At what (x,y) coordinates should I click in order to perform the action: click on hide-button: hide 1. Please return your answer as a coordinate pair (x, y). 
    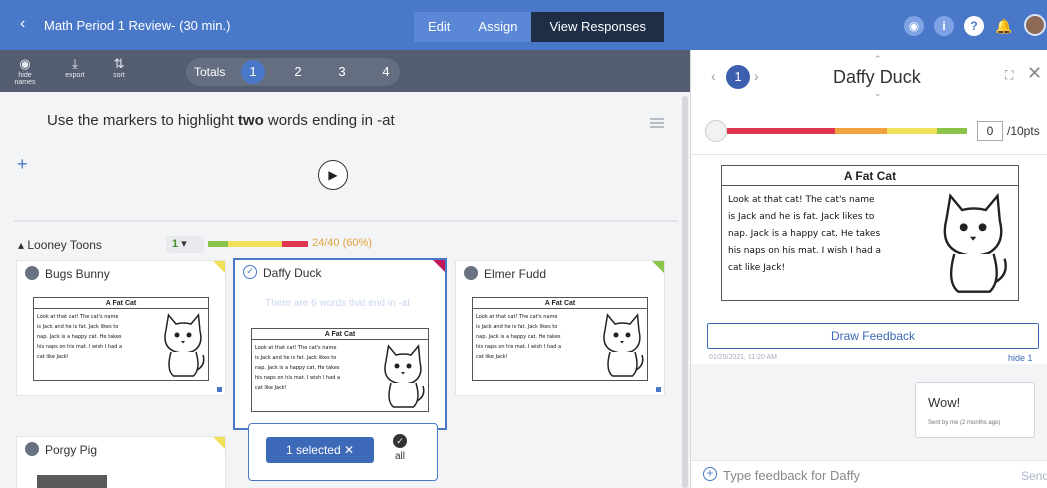
    Looking at the image, I should click on (1020, 358).